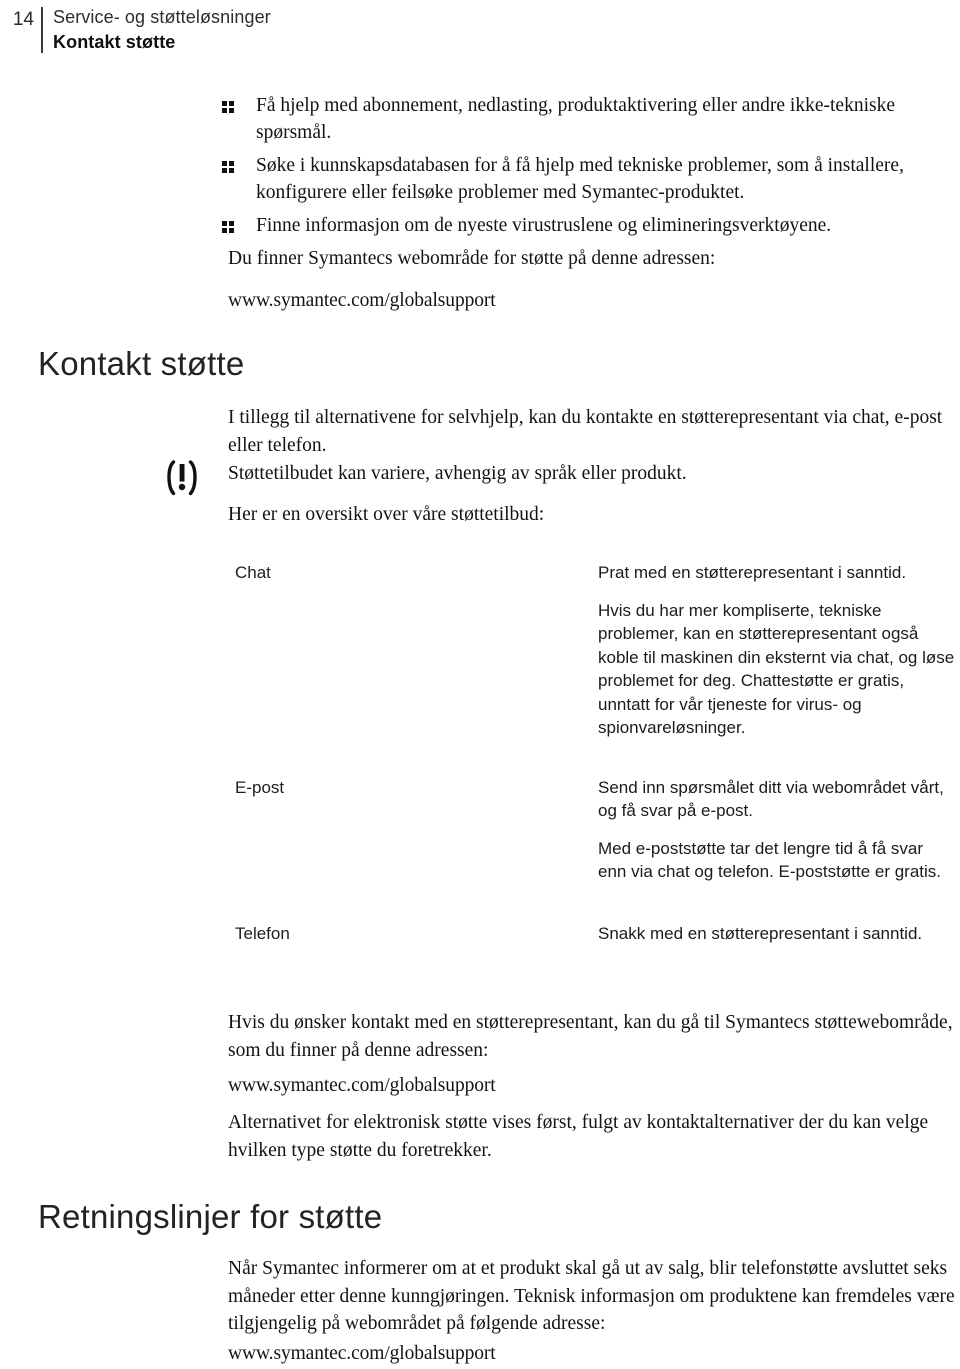 The image size is (960, 1369). What do you see at coordinates (262, 933) in the screenshot?
I see `support-option-label: Telefon` at bounding box center [262, 933].